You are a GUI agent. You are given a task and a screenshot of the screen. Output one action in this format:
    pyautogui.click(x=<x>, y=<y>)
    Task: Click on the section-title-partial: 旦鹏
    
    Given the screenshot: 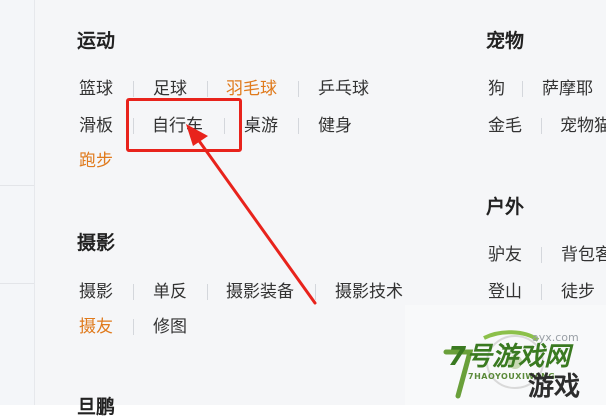 What is the action you would take?
    pyautogui.click(x=96, y=407)
    